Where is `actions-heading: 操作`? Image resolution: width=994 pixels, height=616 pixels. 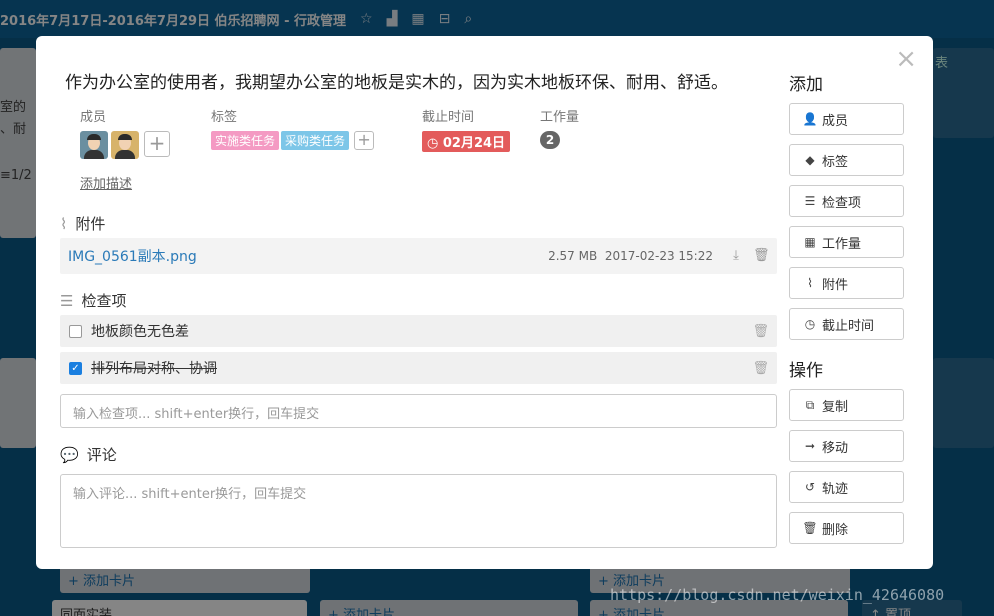
actions-heading: 操作 is located at coordinates (806, 371).